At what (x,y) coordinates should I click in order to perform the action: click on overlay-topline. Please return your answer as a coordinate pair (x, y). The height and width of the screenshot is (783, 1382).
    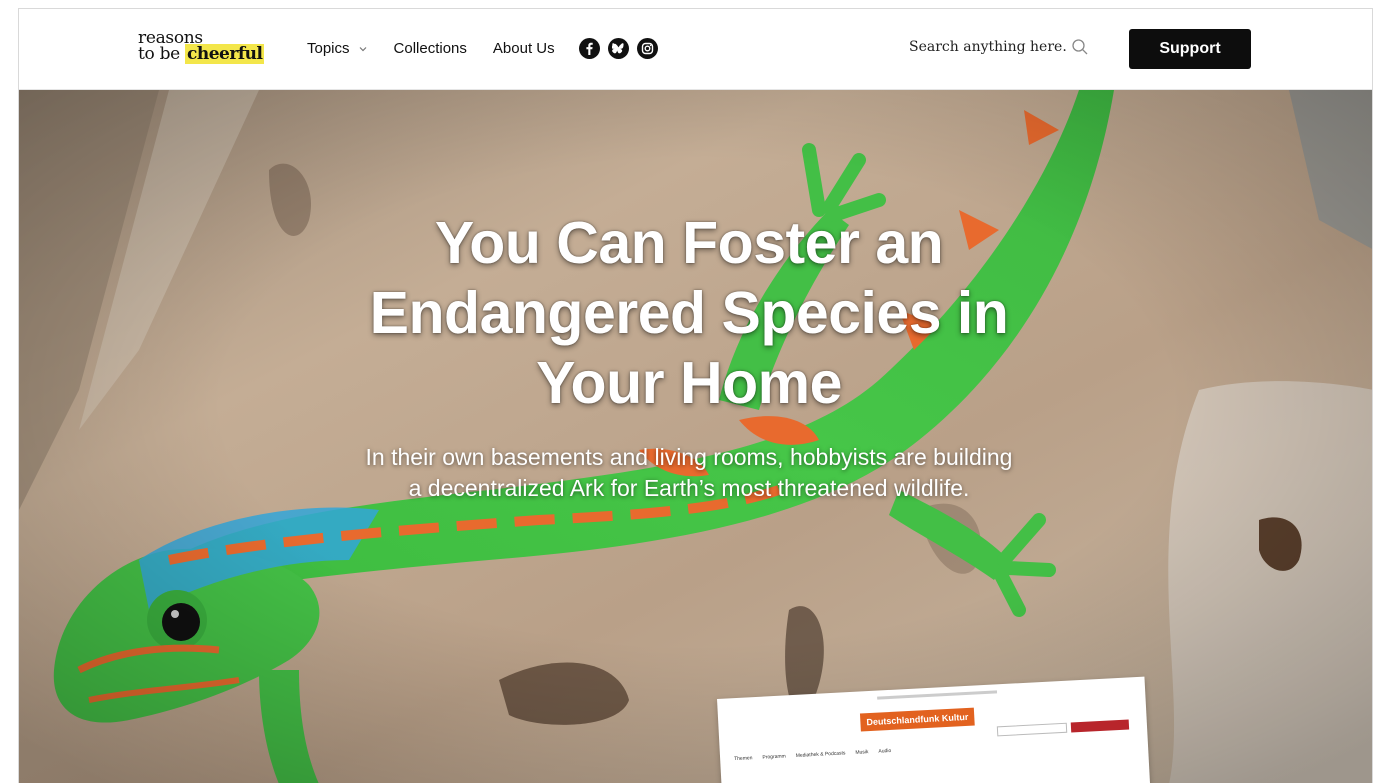
    Looking at the image, I should click on (937, 695).